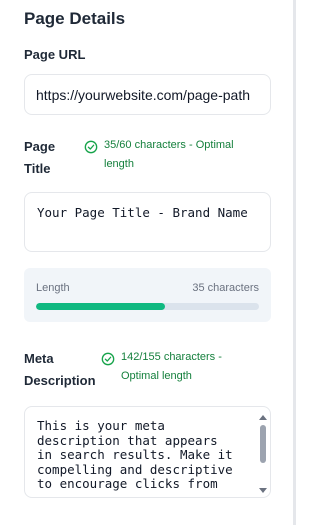 This screenshot has width=320, height=525. I want to click on scroll-up-arrow-icon, so click(263, 417).